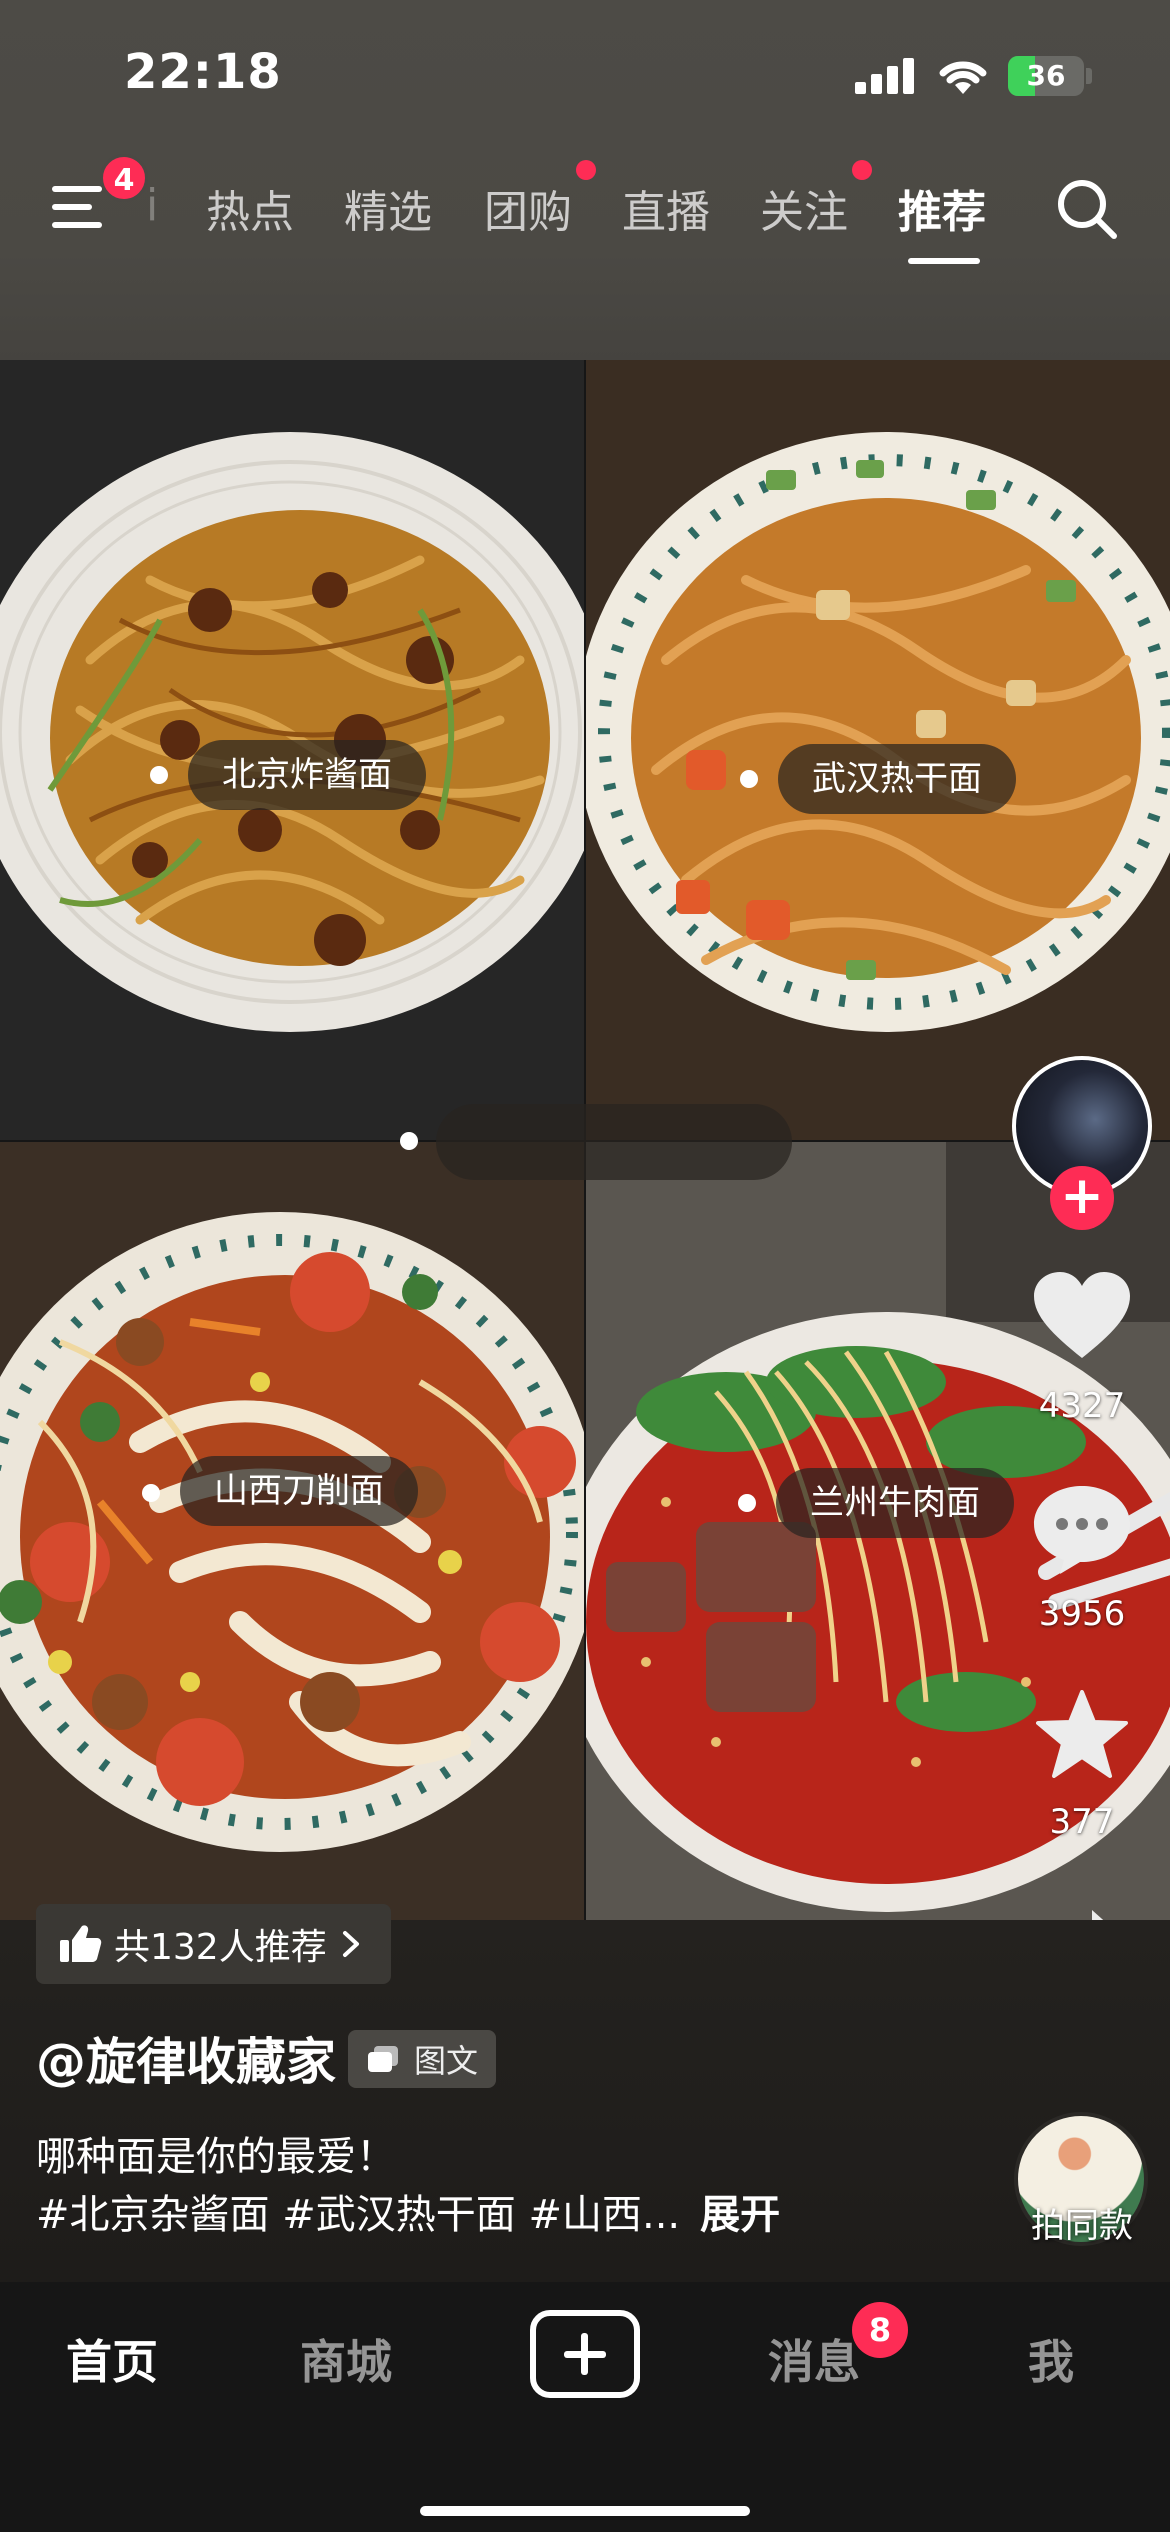  I want to click on post-caption: 哪种面是你的最爱！ #北京杂酱面 #武汉热干面 #山西... 展开, so click(408, 2186).